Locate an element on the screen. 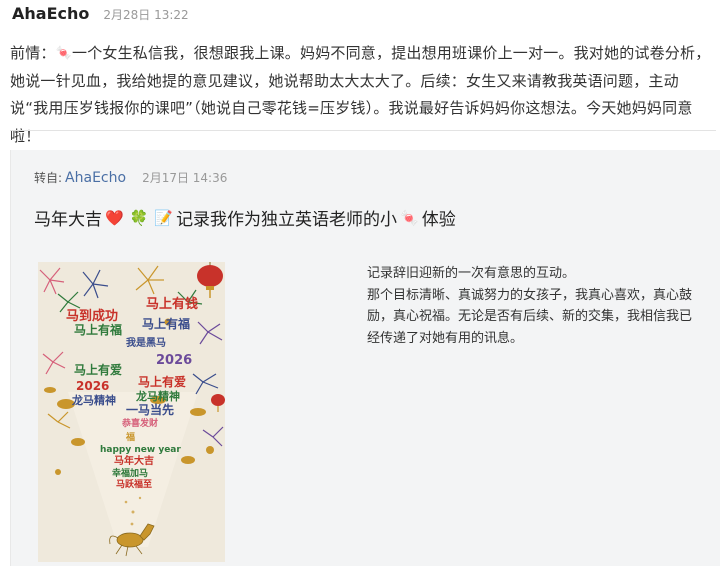 The height and width of the screenshot is (566, 720). post-text-part1: 前情： is located at coordinates (33, 53).